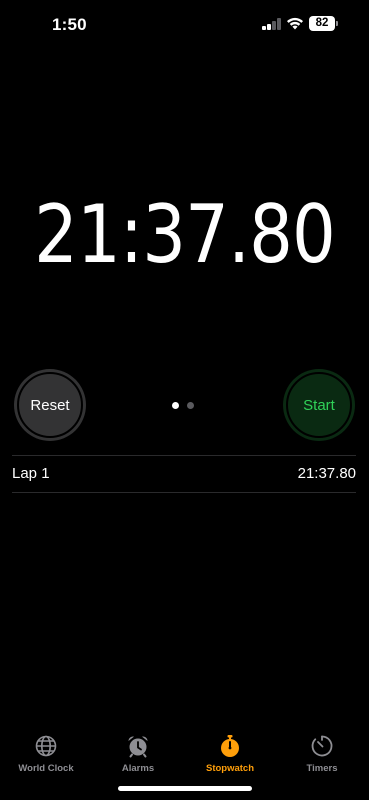 The image size is (369, 800). Describe the element at coordinates (337, 23) in the screenshot. I see `battery-tip` at that location.